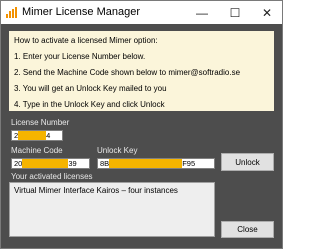 The height and width of the screenshot is (249, 320). What do you see at coordinates (11, 12) in the screenshot?
I see `bar-chart-icon` at bounding box center [11, 12].